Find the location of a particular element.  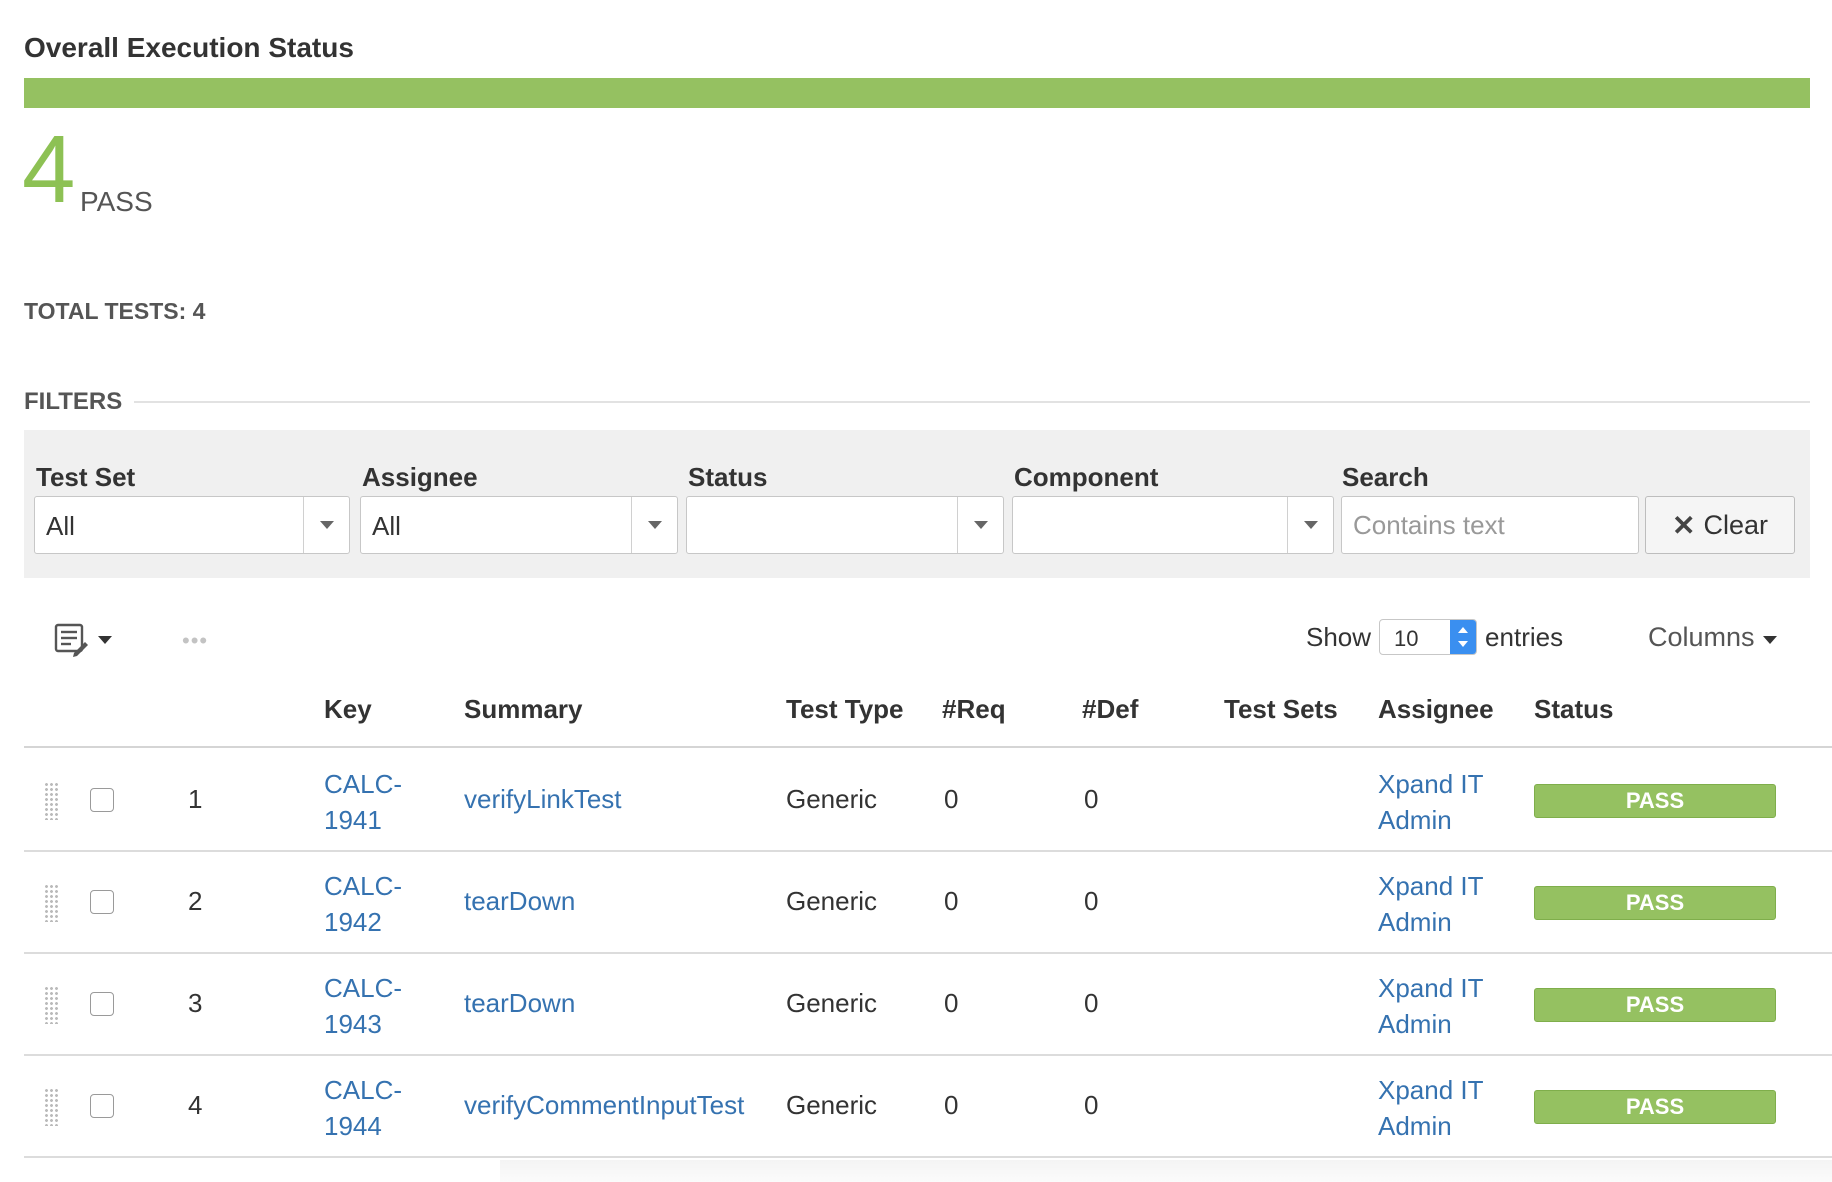

test-summary-link: verifyLinkTest is located at coordinates (543, 799).